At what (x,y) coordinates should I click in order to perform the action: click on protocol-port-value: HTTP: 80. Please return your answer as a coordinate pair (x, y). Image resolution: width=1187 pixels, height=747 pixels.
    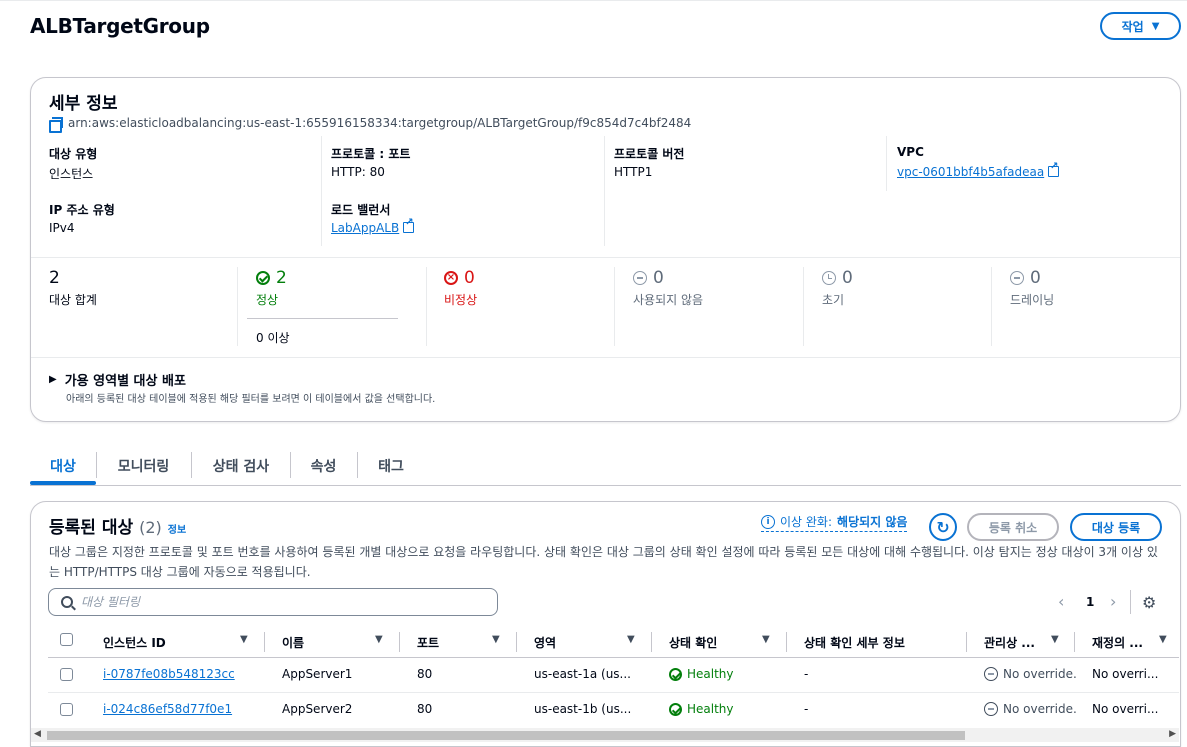
    Looking at the image, I should click on (358, 172).